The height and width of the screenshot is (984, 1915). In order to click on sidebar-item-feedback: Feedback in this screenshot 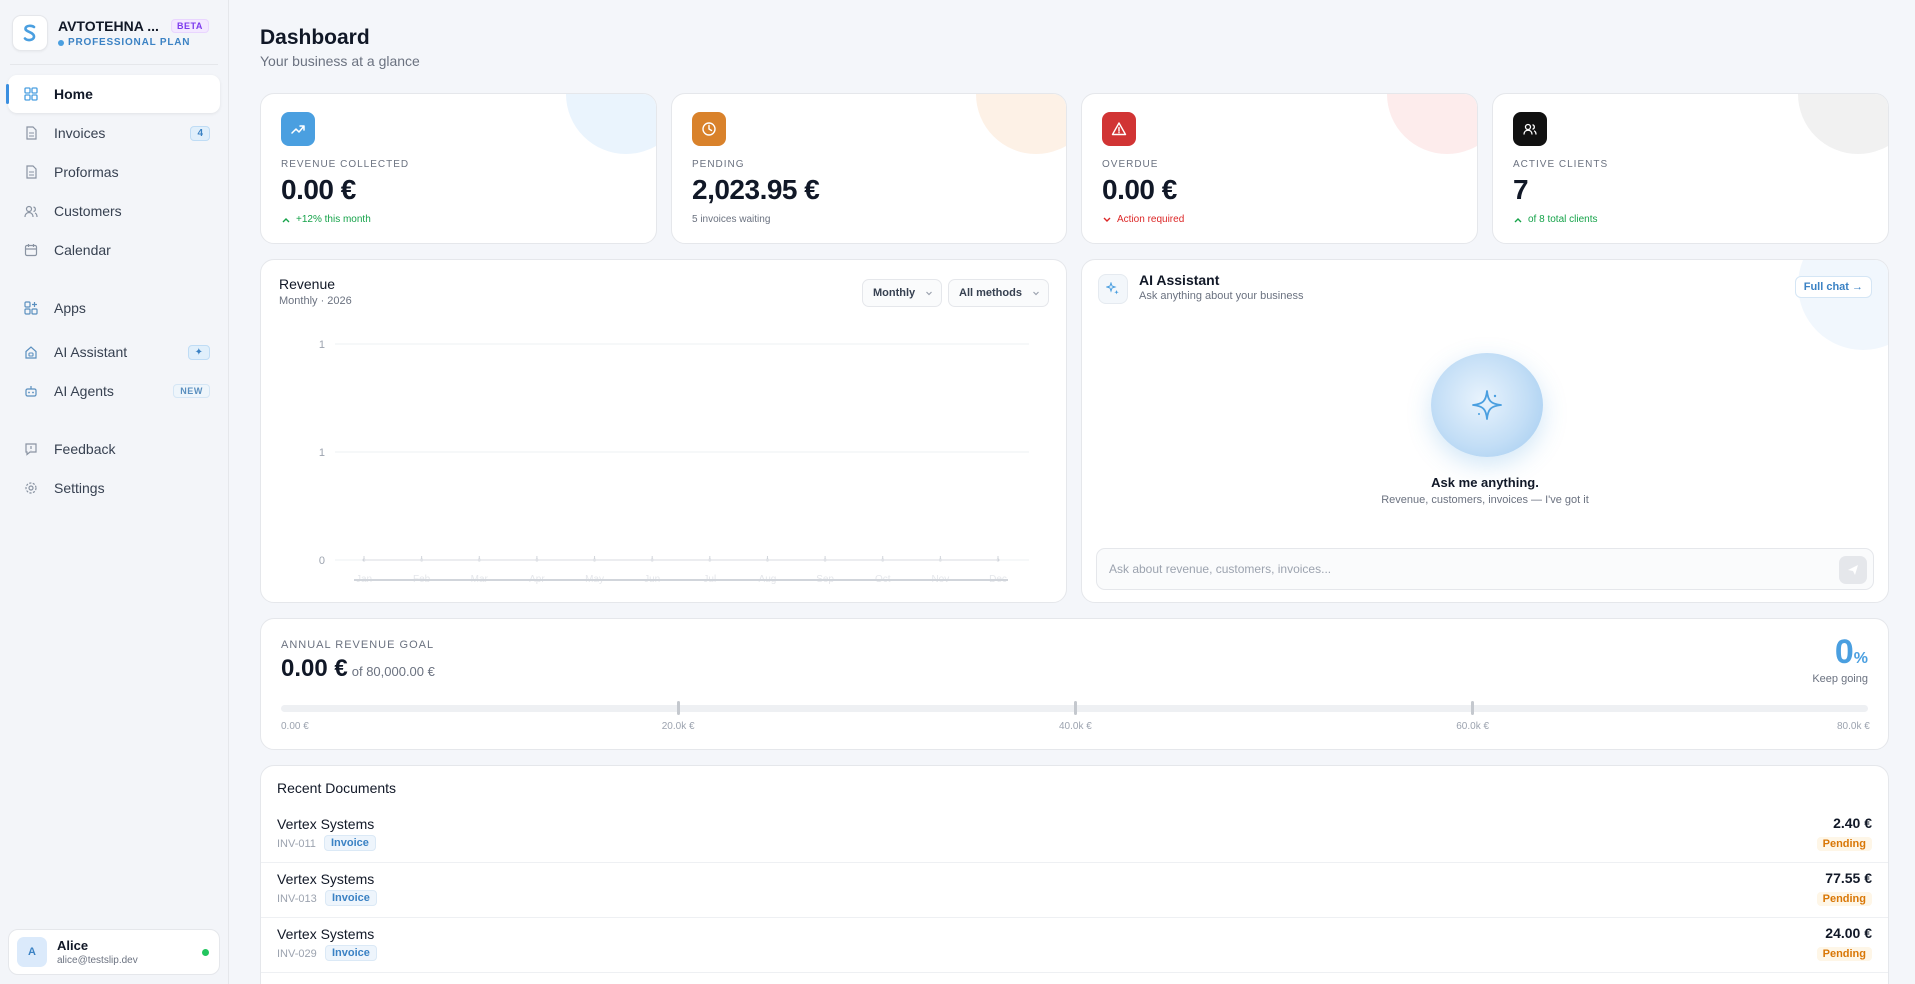, I will do `click(114, 449)`.